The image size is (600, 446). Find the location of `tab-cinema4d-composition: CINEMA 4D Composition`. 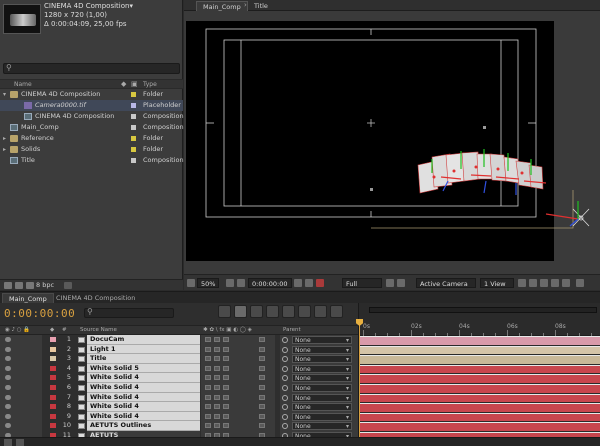

tab-cinema4d-composition: CINEMA 4D Composition is located at coordinates (95, 298).